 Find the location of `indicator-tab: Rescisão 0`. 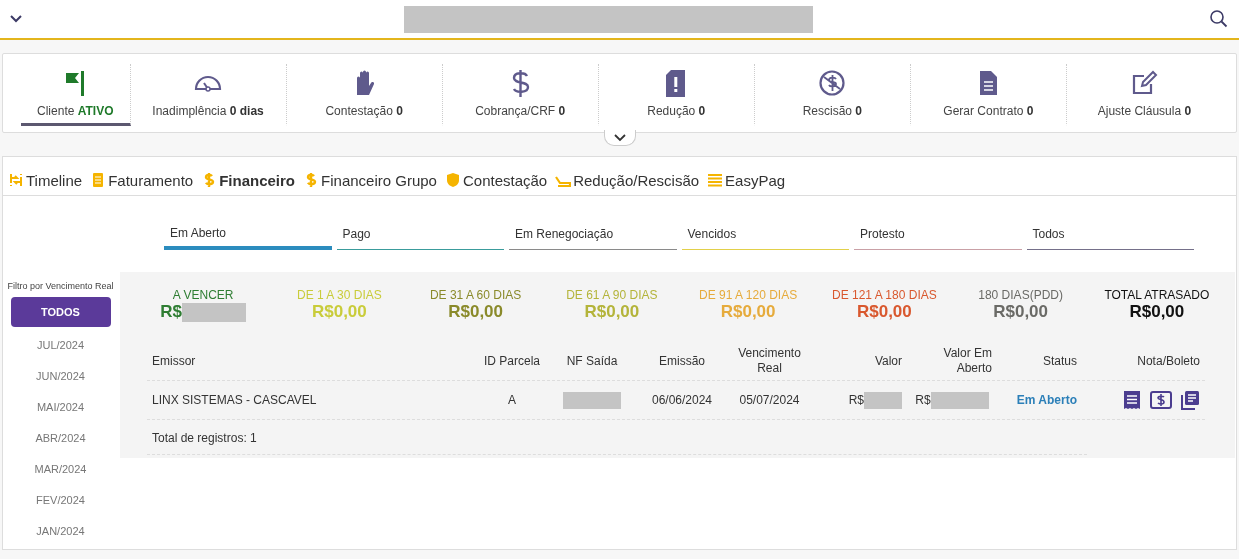

indicator-tab: Rescisão 0 is located at coordinates (832, 95).